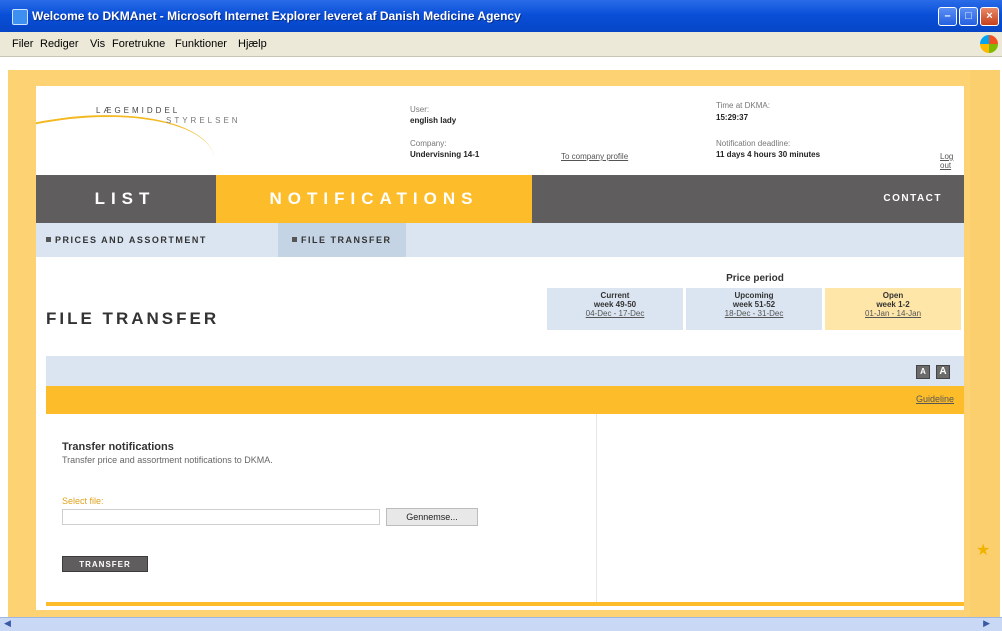 The image size is (1002, 631). What do you see at coordinates (615, 295) in the screenshot?
I see `period-name: Current` at bounding box center [615, 295].